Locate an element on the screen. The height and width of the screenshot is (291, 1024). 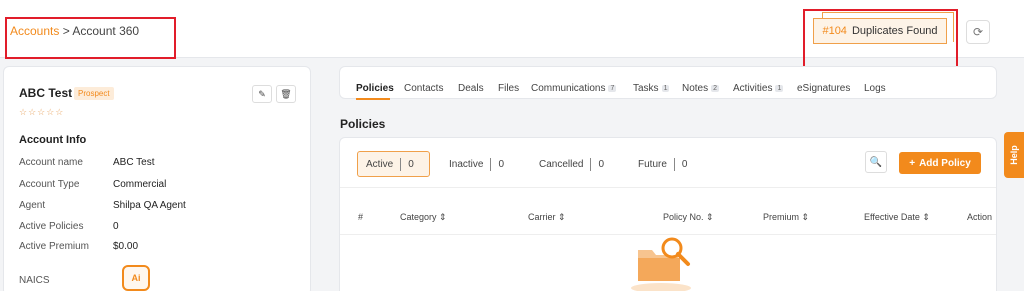
tab-activities: Activities 1 is located at coordinates (758, 88).